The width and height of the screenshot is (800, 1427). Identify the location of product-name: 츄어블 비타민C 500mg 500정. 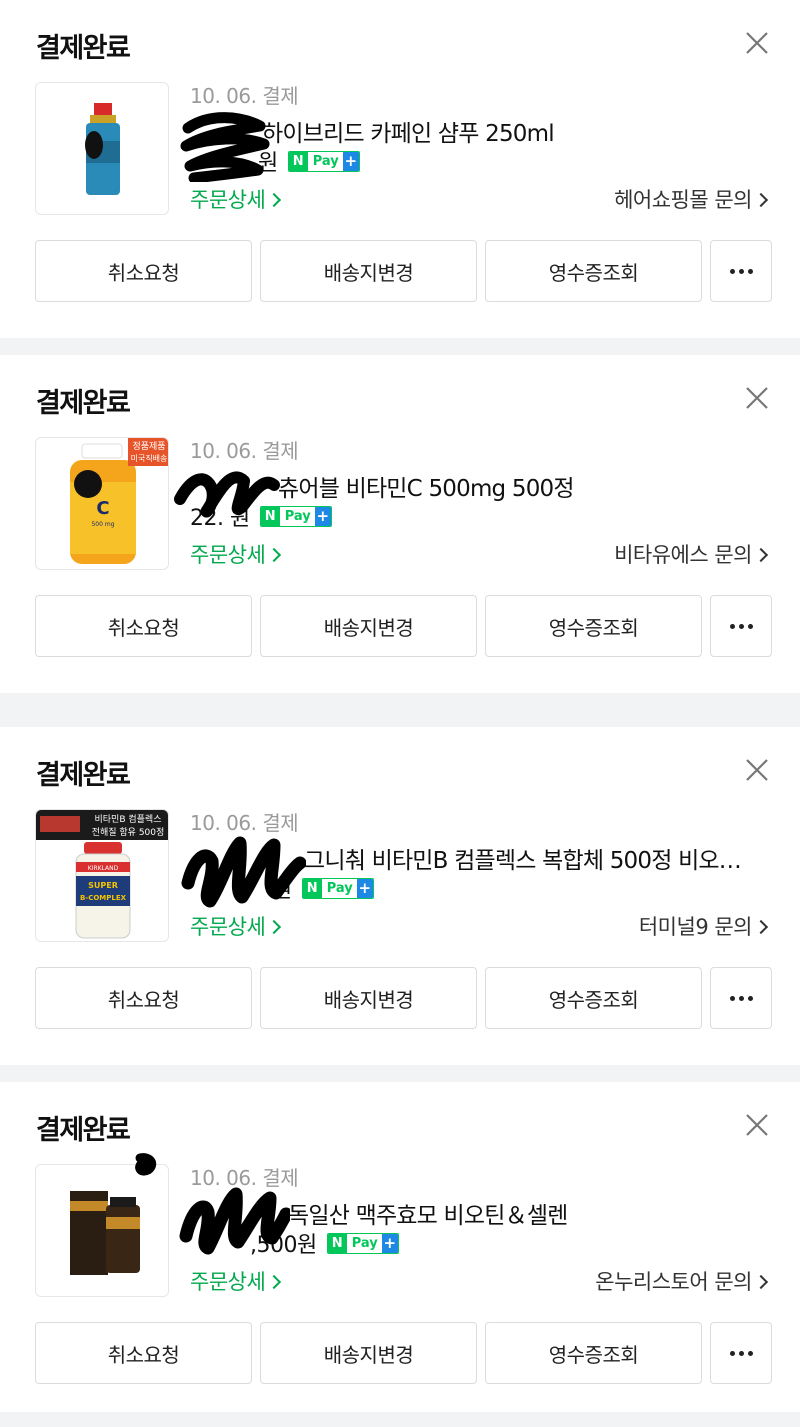
(518, 486).